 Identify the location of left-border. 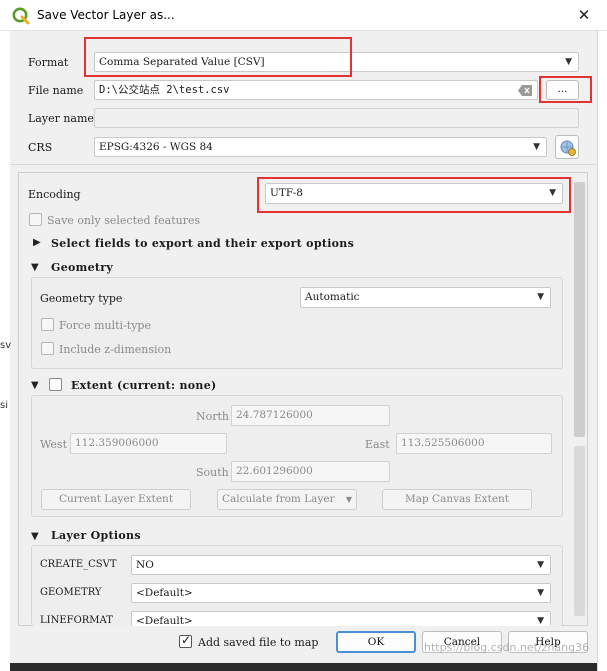
(5, 351).